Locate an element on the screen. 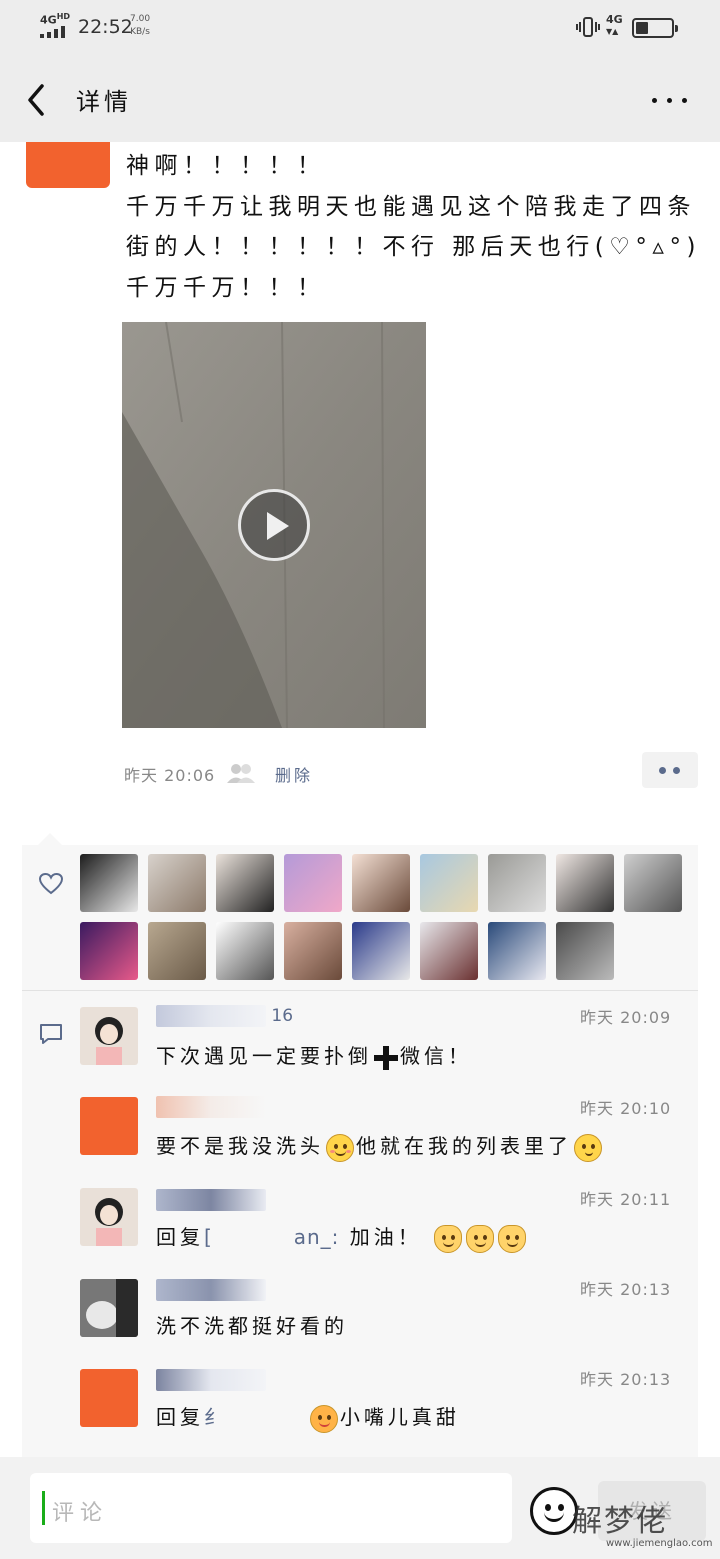  more-options-icon is located at coordinates (670, 100).